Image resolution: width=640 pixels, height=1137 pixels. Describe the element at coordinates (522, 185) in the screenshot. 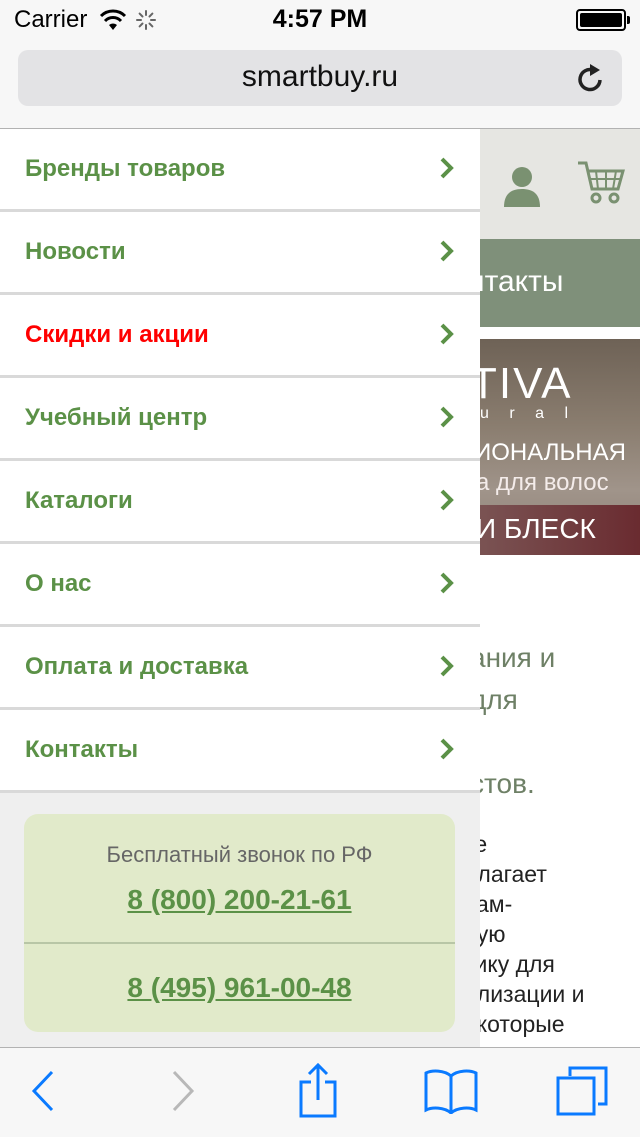

I see `user-icon` at that location.